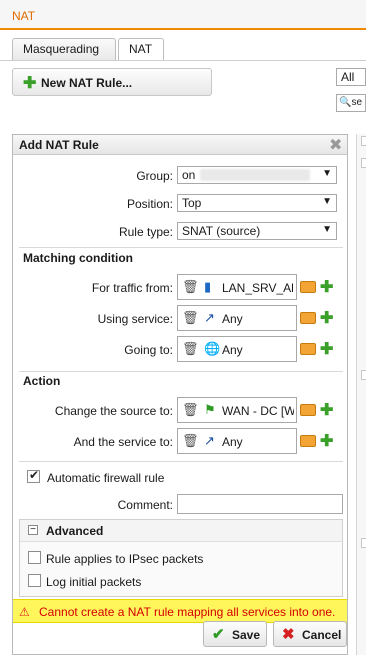 The width and height of the screenshot is (366, 655). I want to click on close-icon: ✖, so click(335, 145).